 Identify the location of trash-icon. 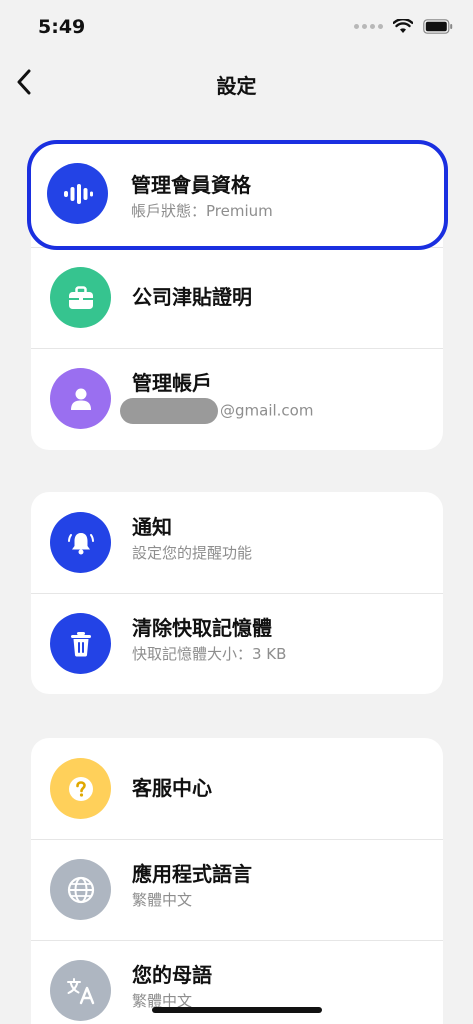
(80, 643).